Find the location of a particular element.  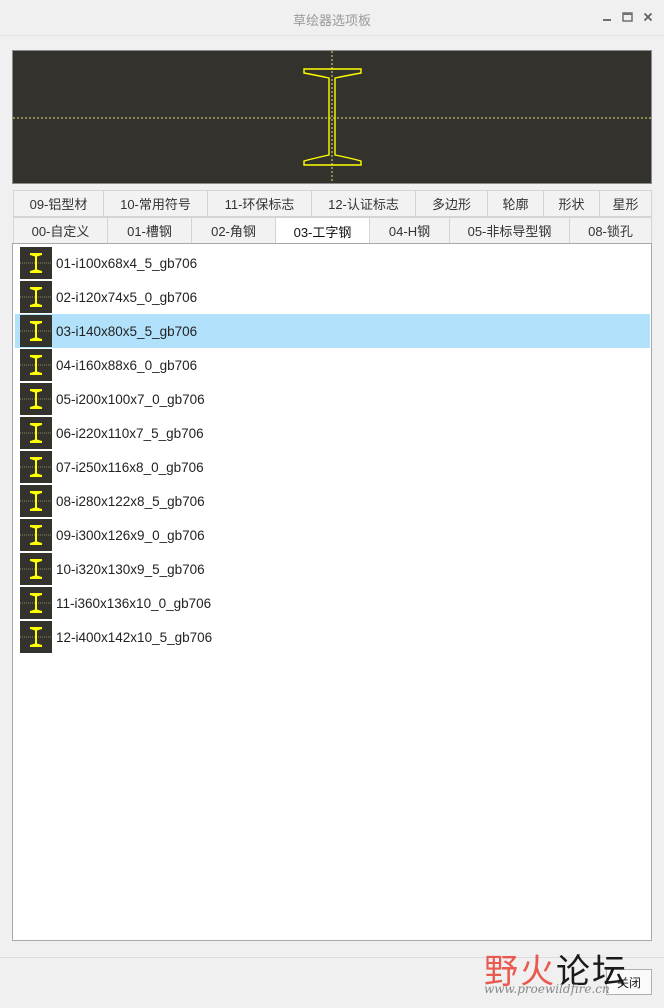

tab-custom: 00-自定义 is located at coordinates (60, 230).